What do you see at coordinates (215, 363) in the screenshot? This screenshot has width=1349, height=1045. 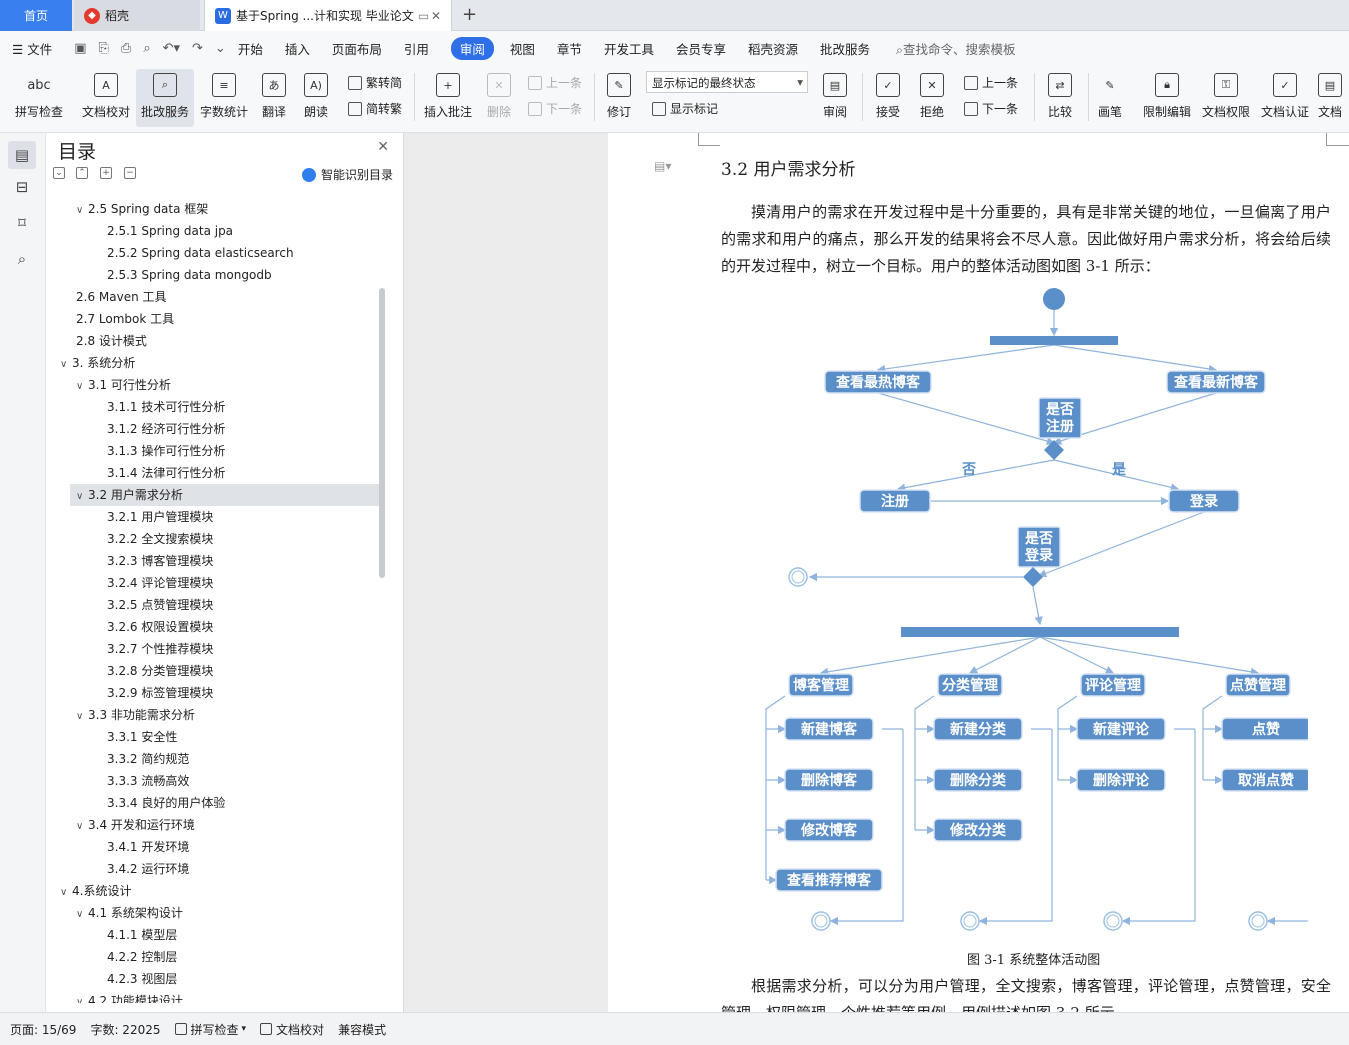 I see `toc-item: ∨ 3. 系统分析` at bounding box center [215, 363].